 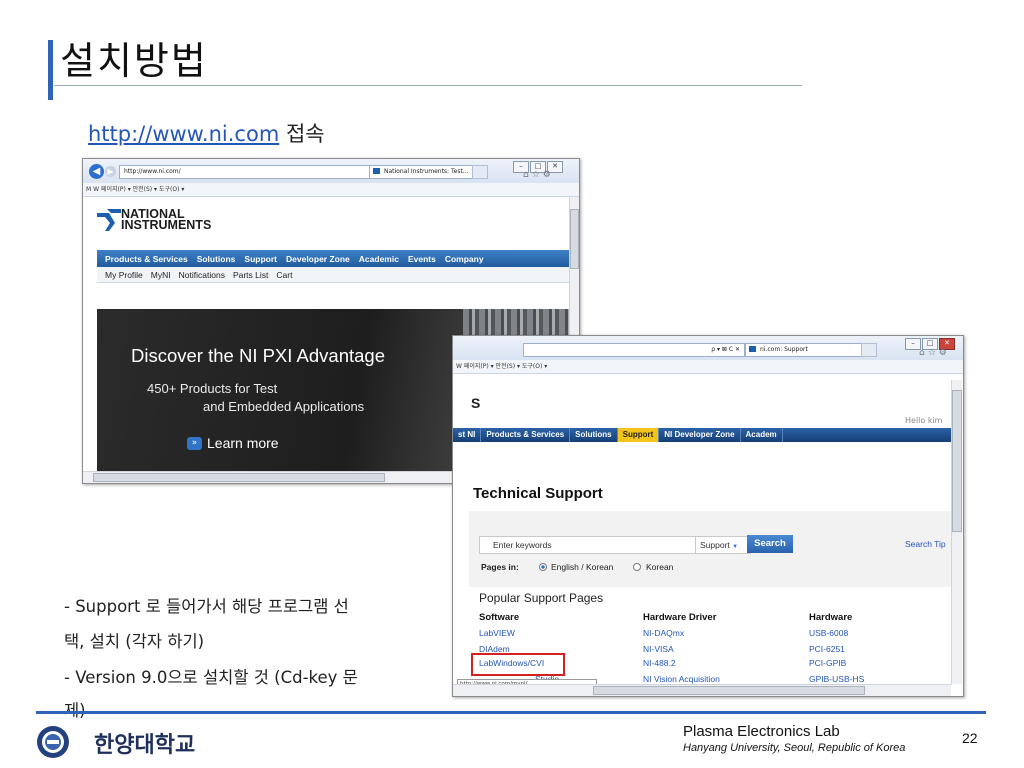 I want to click on search-scope-value: Support, so click(x=715, y=545).